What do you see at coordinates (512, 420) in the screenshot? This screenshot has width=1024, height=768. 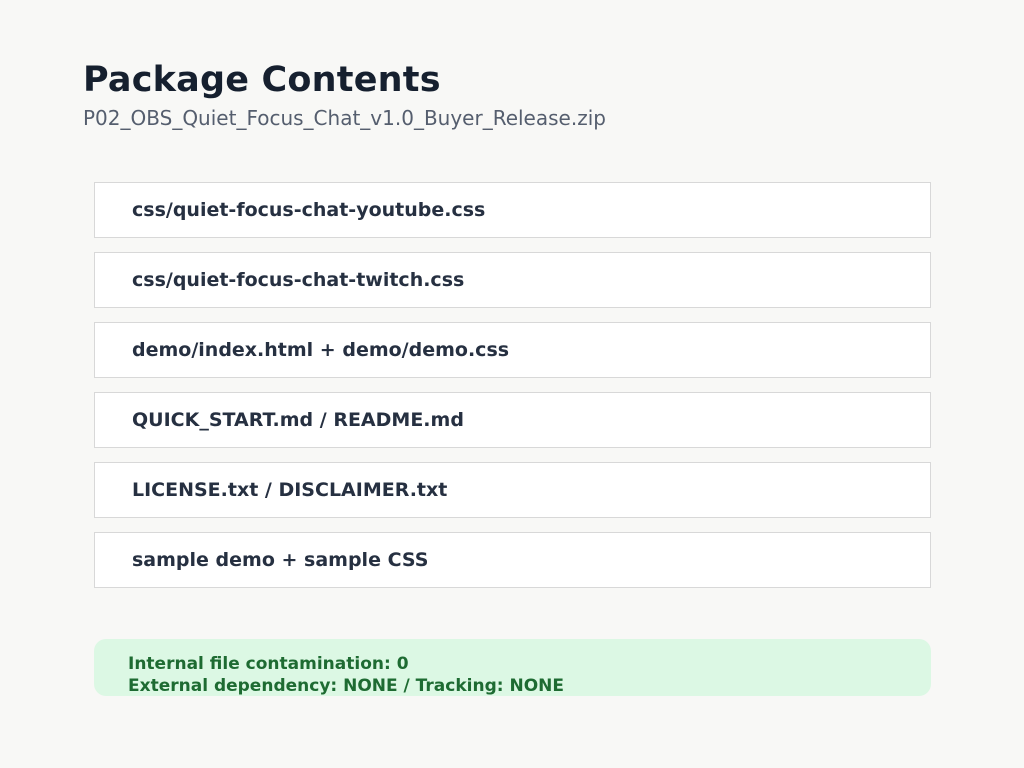 I see `list-item: QUICK_START.md / README.md` at bounding box center [512, 420].